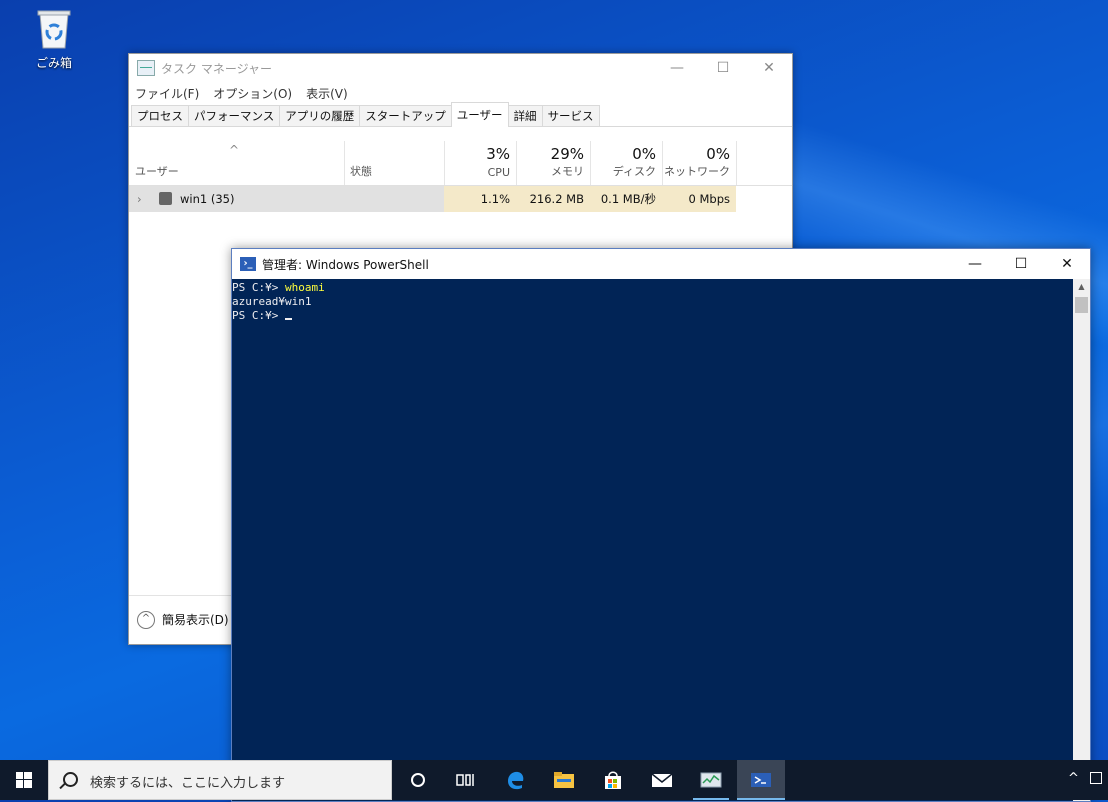  What do you see at coordinates (498, 154) in the screenshot?
I see `cpu-total: 3%` at bounding box center [498, 154].